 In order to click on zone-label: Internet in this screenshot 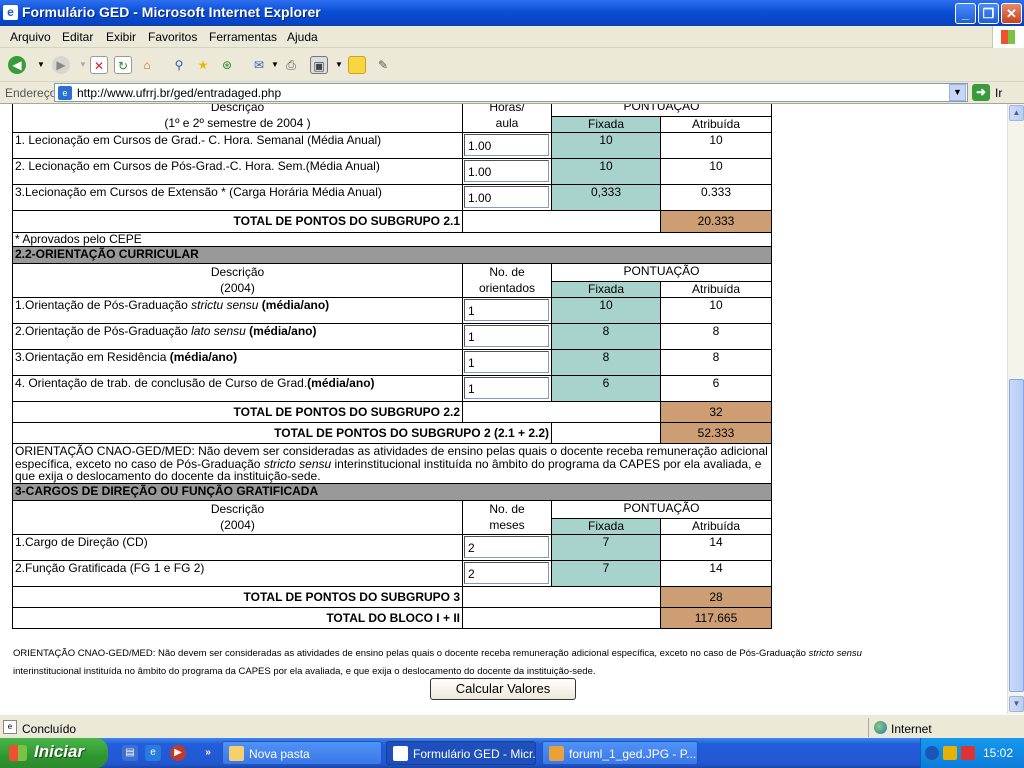, I will do `click(911, 729)`.